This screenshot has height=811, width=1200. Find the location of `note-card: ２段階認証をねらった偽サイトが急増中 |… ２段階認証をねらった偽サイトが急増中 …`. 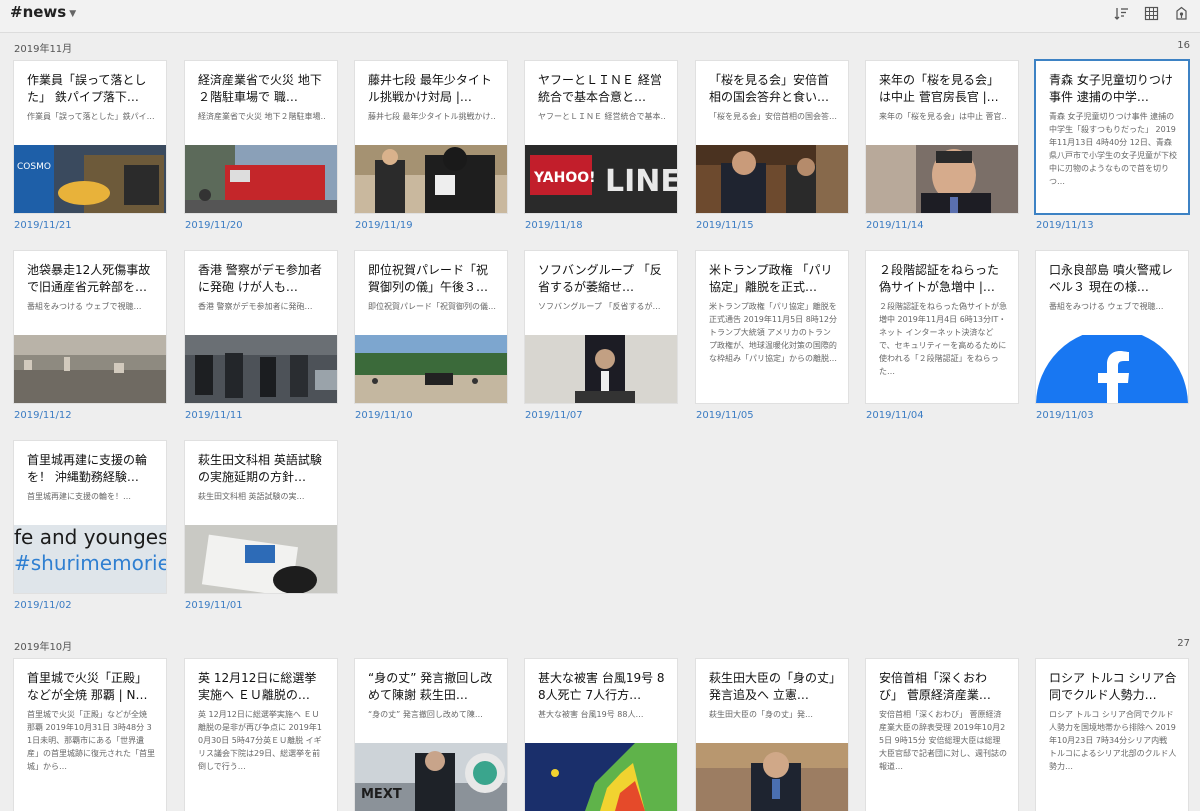

note-card: ２段階認証をねらった偽サイトが急増中 |… ２段階認証をねらった偽サイトが急増中 … is located at coordinates (942, 327).